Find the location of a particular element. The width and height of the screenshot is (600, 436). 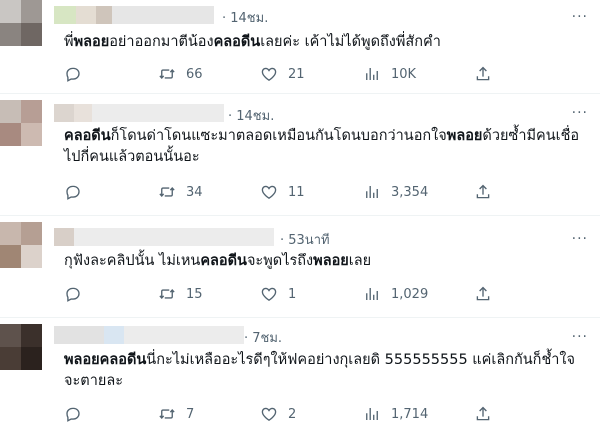

views-count: 3,354 is located at coordinates (410, 192).